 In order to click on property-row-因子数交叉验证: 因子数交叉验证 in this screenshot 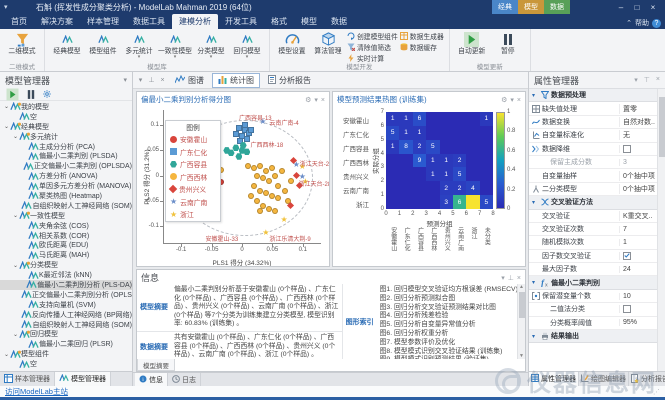, I will do `click(597, 257)`.